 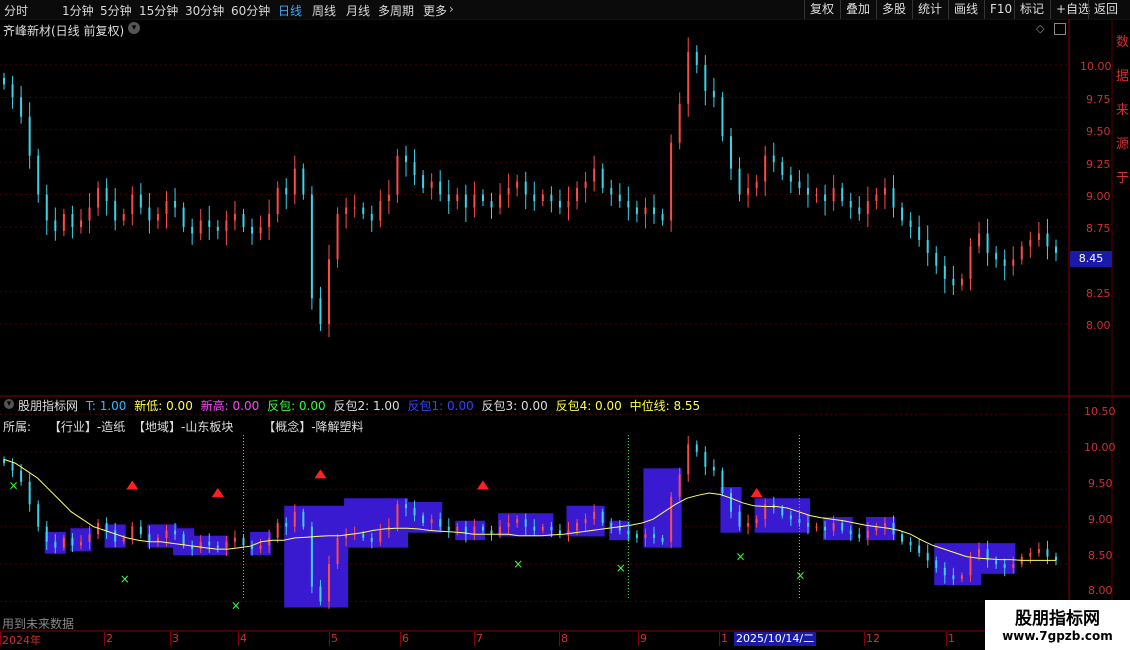 What do you see at coordinates (451, 9) in the screenshot?
I see `chevron-right-icon: ›` at bounding box center [451, 9].